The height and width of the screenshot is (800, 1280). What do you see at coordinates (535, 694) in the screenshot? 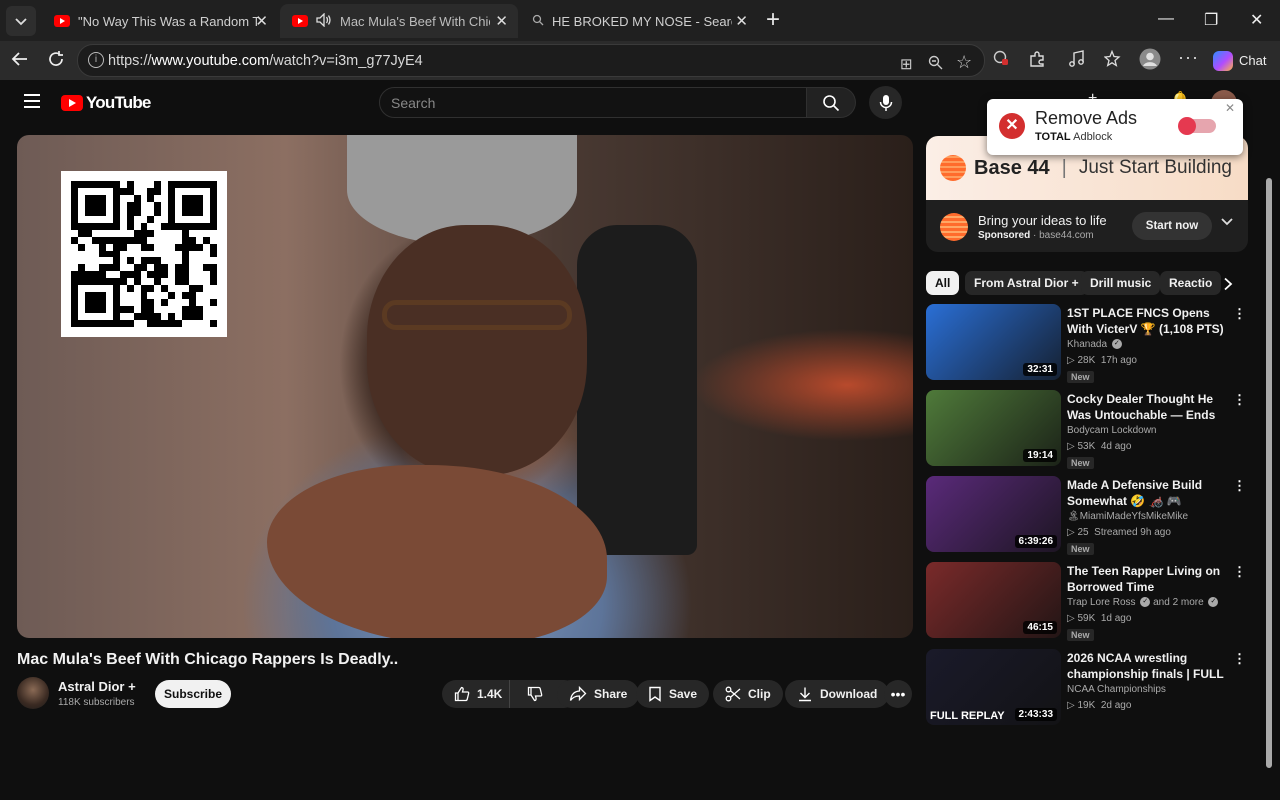
I see `dislike-button` at bounding box center [535, 694].